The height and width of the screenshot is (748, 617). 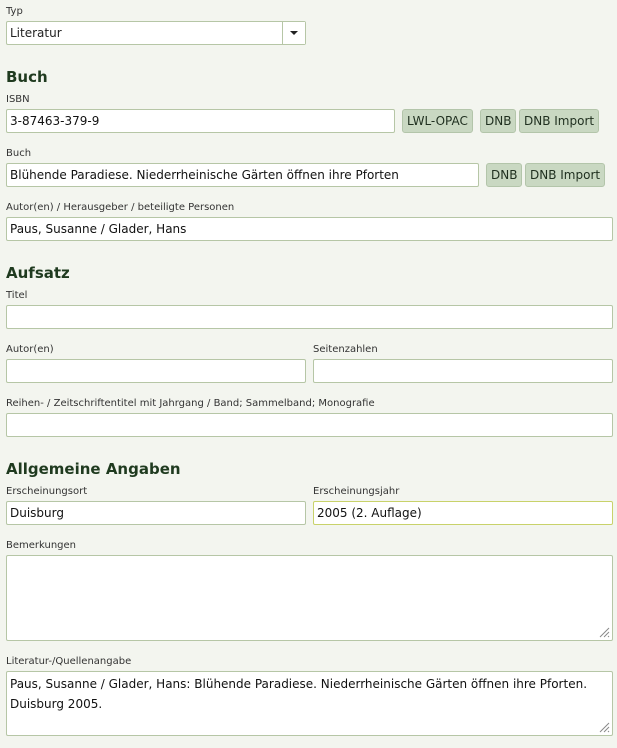 What do you see at coordinates (200, 121) in the screenshot?
I see `isbn-input: 3-87463-379-9` at bounding box center [200, 121].